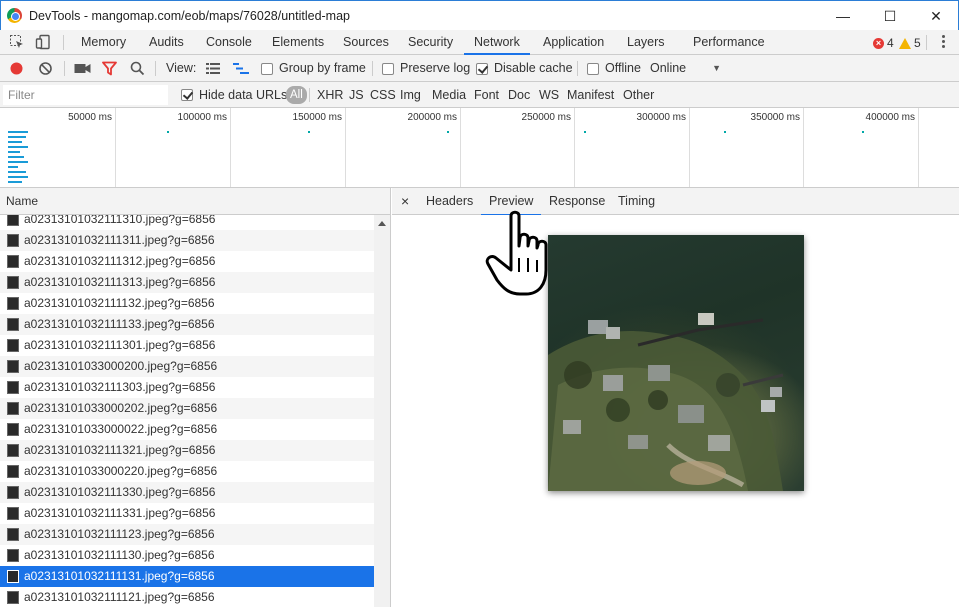 Image resolution: width=959 pixels, height=607 pixels. I want to click on request-name: a02313101032111133.jpeg?g=6856, so click(119, 324).